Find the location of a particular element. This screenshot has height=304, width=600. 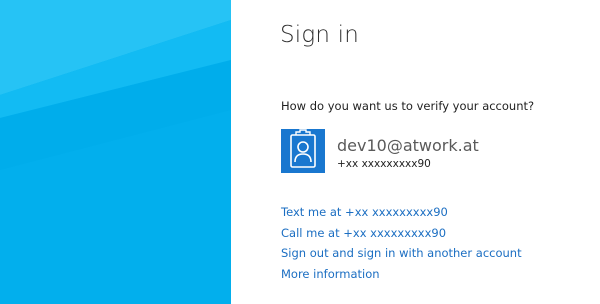

account-tile: dev10@atwork.at +xx xxxxxxxxx90 is located at coordinates (436, 151).